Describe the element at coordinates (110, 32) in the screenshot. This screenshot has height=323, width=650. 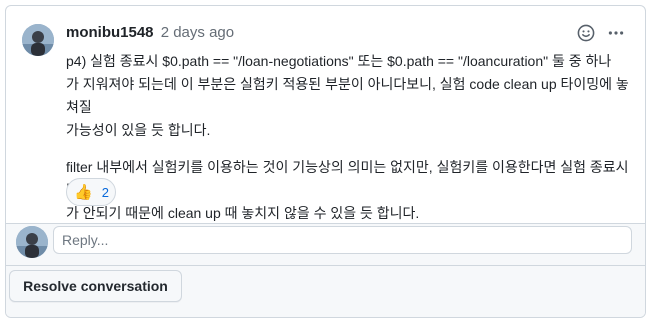
I see `author-name: monibu1548` at that location.